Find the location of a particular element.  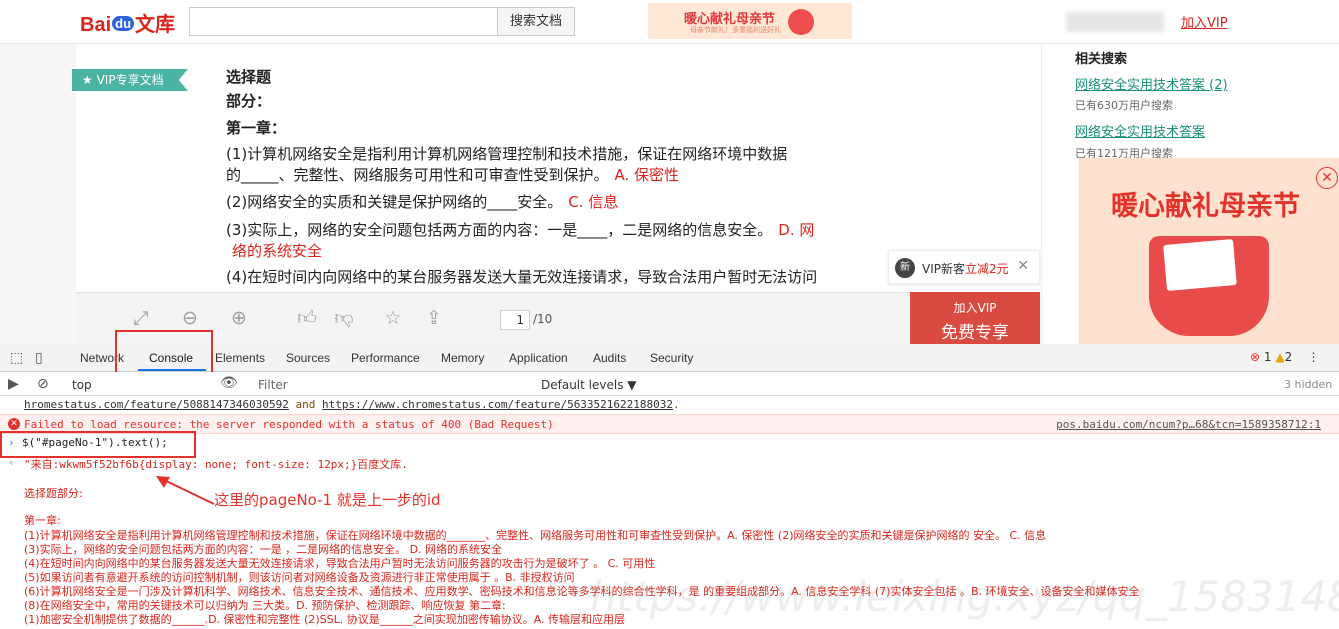

zoom-in-icon: ⊕ is located at coordinates (239, 318).